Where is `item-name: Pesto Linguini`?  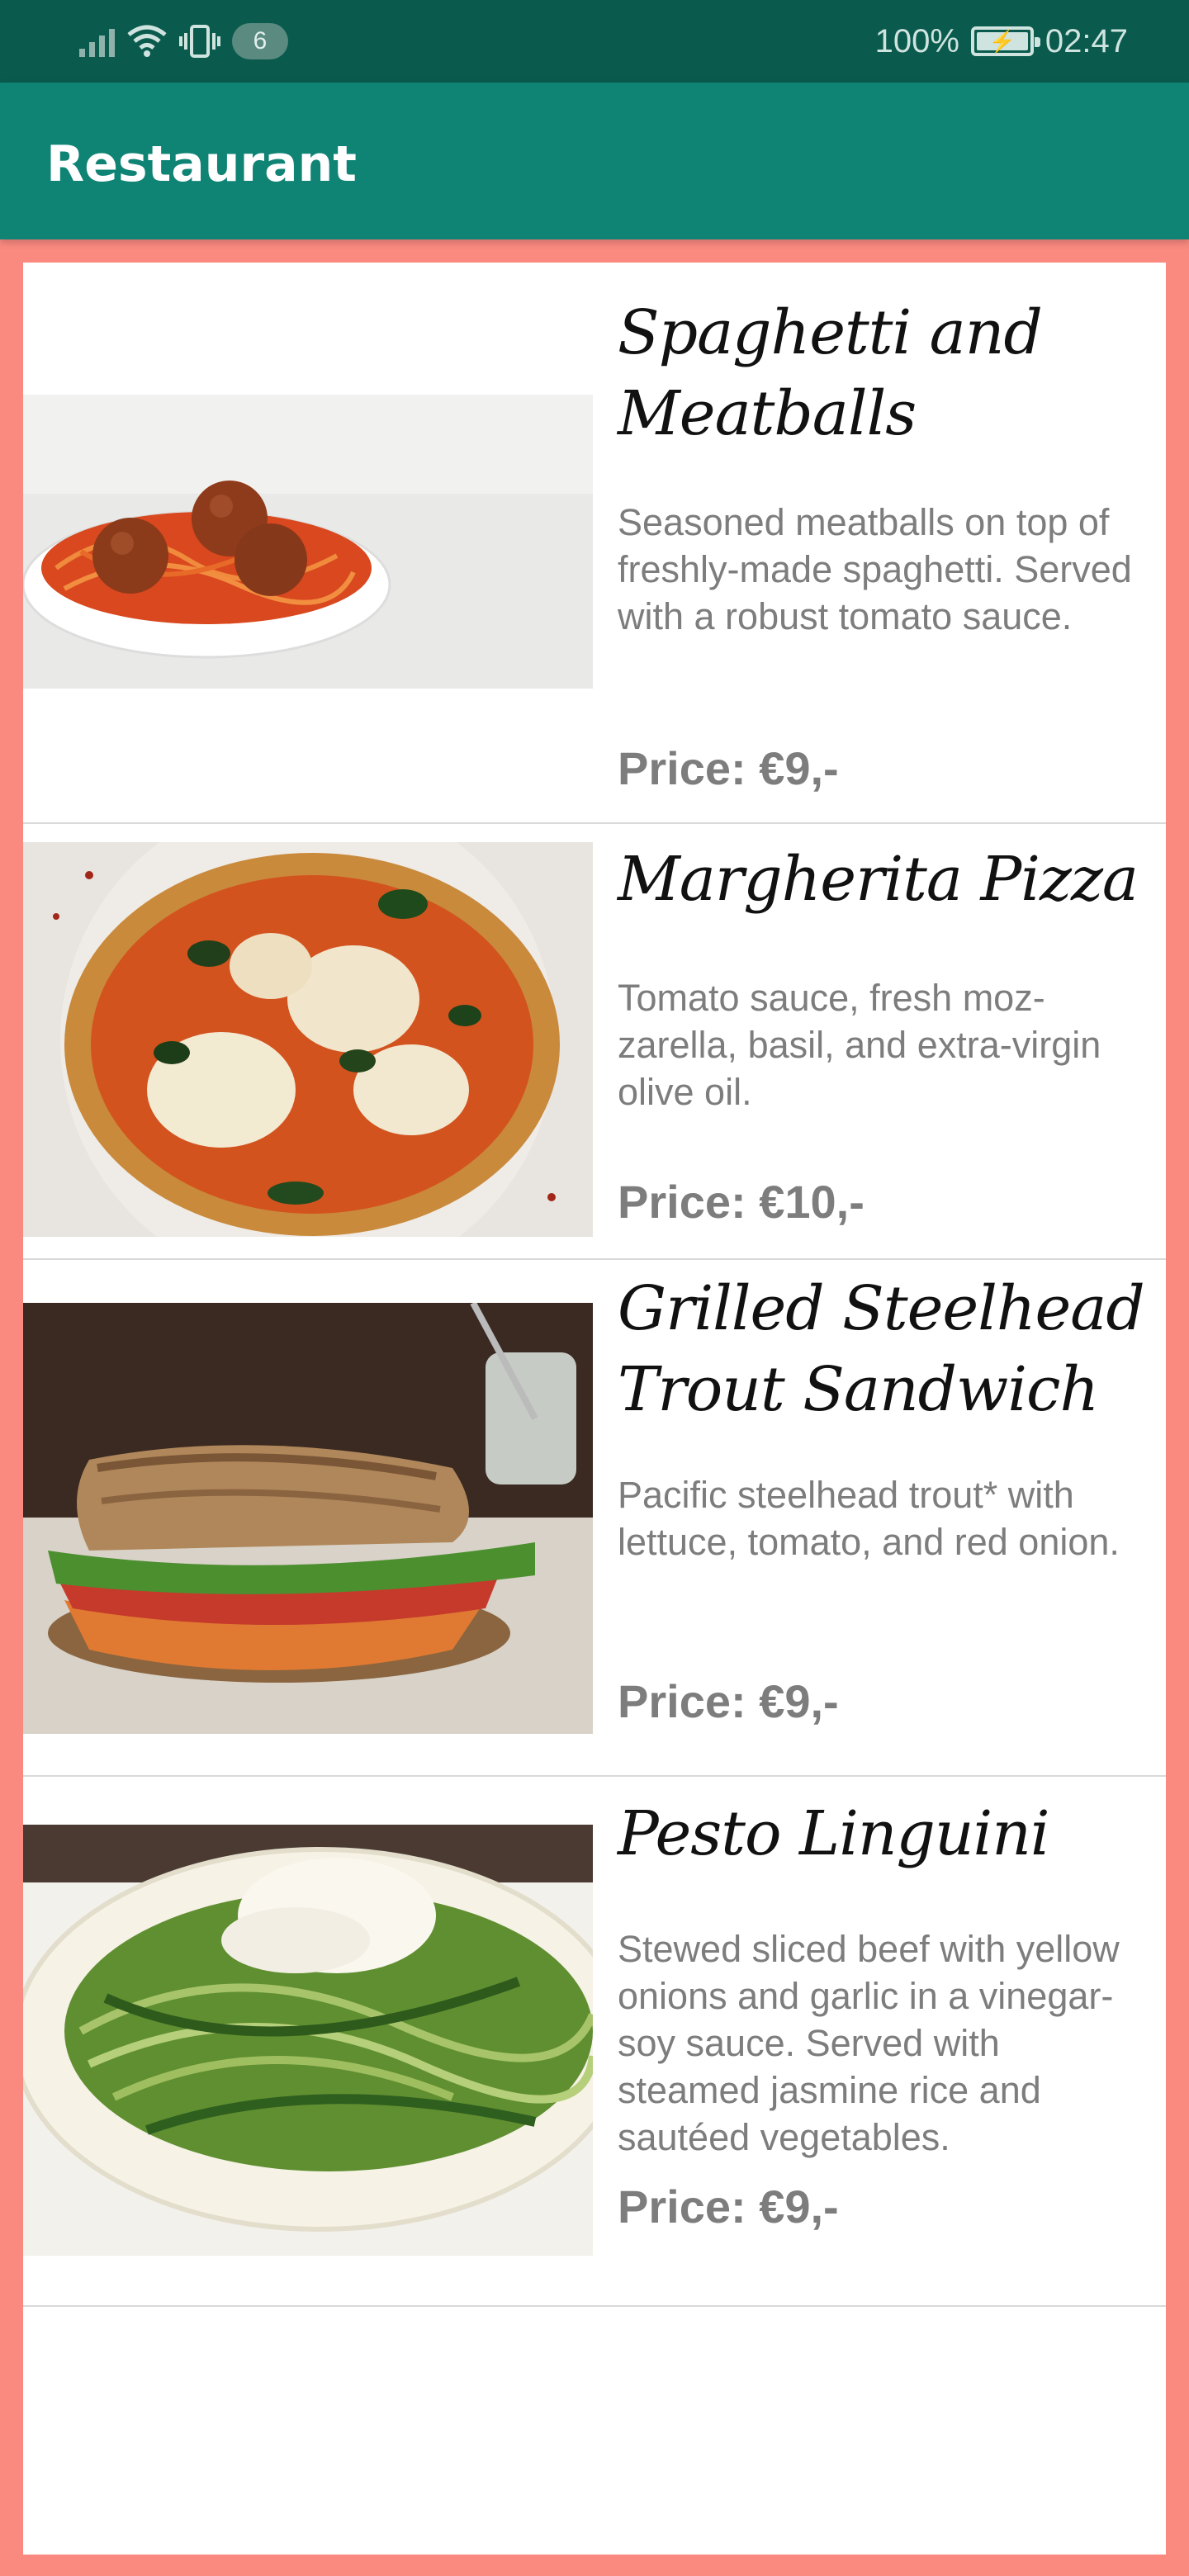
item-name: Pesto Linguini is located at coordinates (834, 1833).